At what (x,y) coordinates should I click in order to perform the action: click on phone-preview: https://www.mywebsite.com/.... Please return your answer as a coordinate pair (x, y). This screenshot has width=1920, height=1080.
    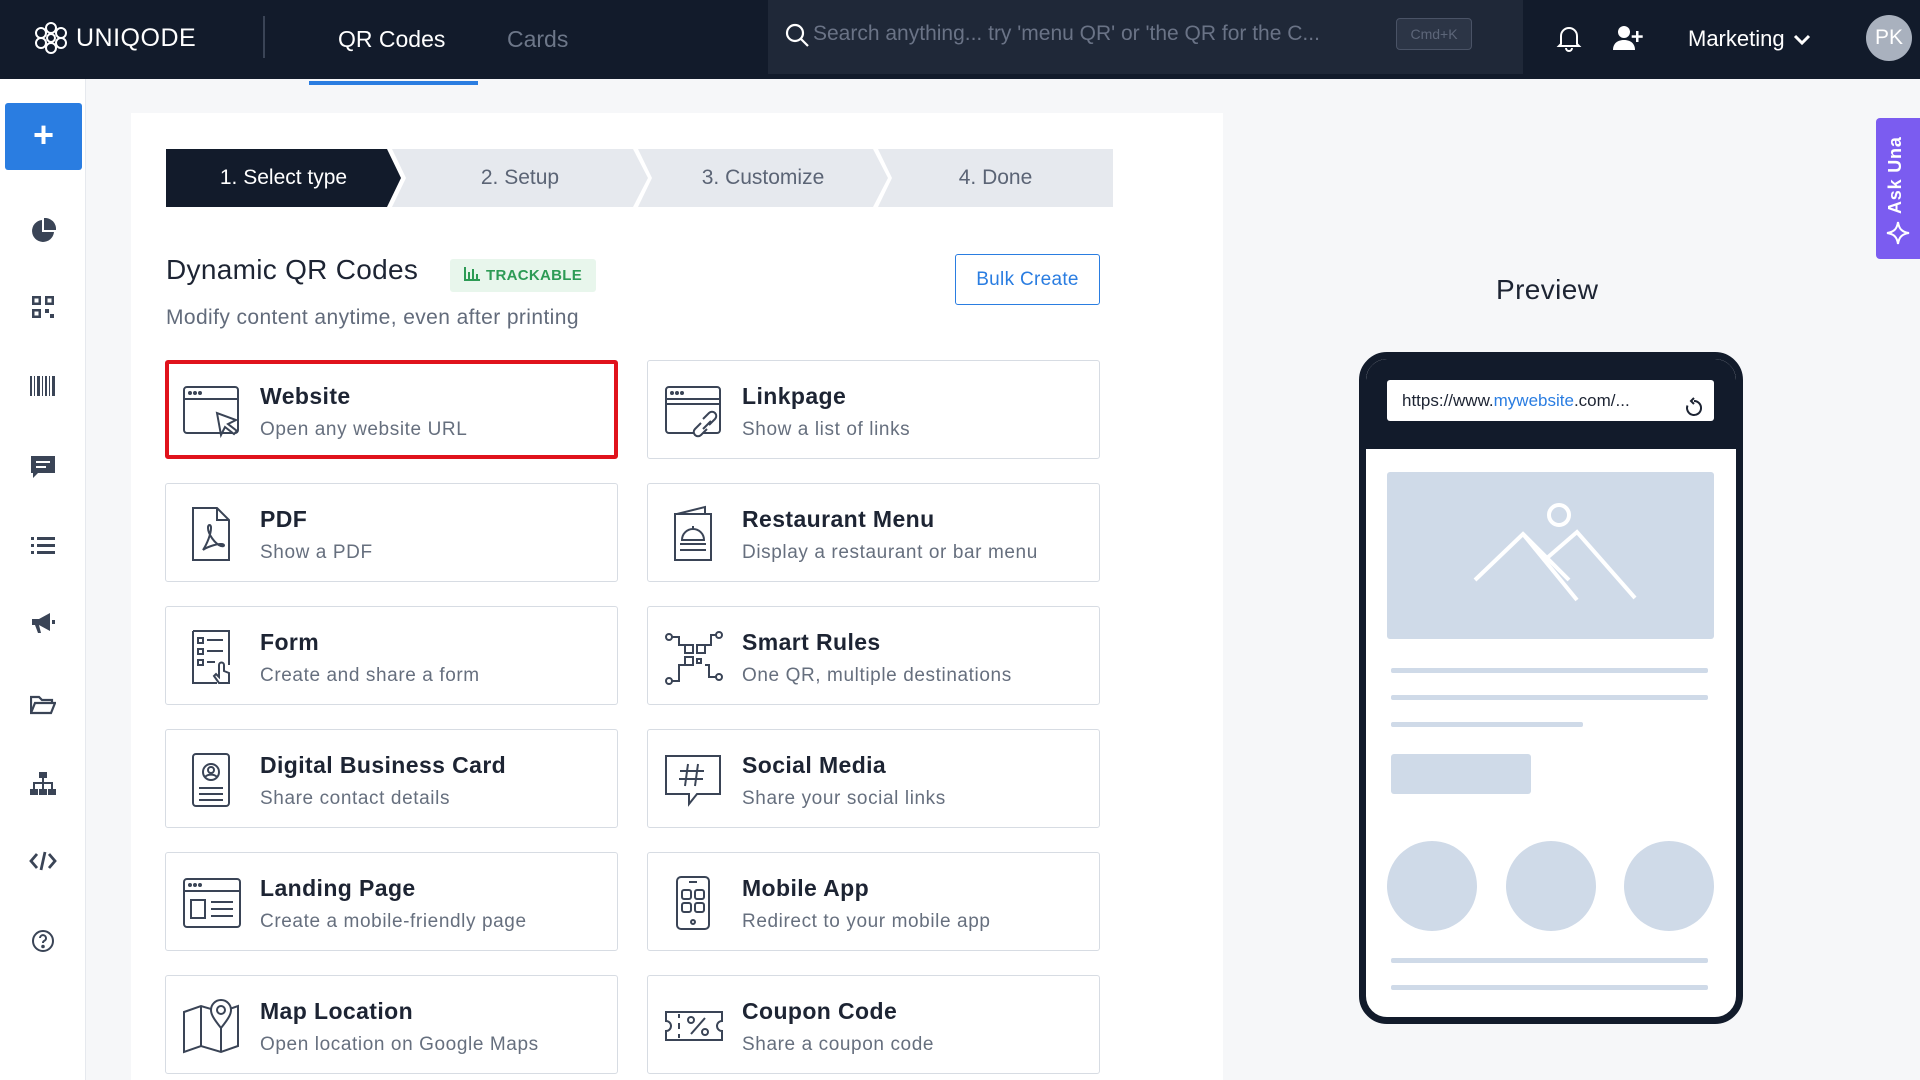
    Looking at the image, I should click on (1551, 688).